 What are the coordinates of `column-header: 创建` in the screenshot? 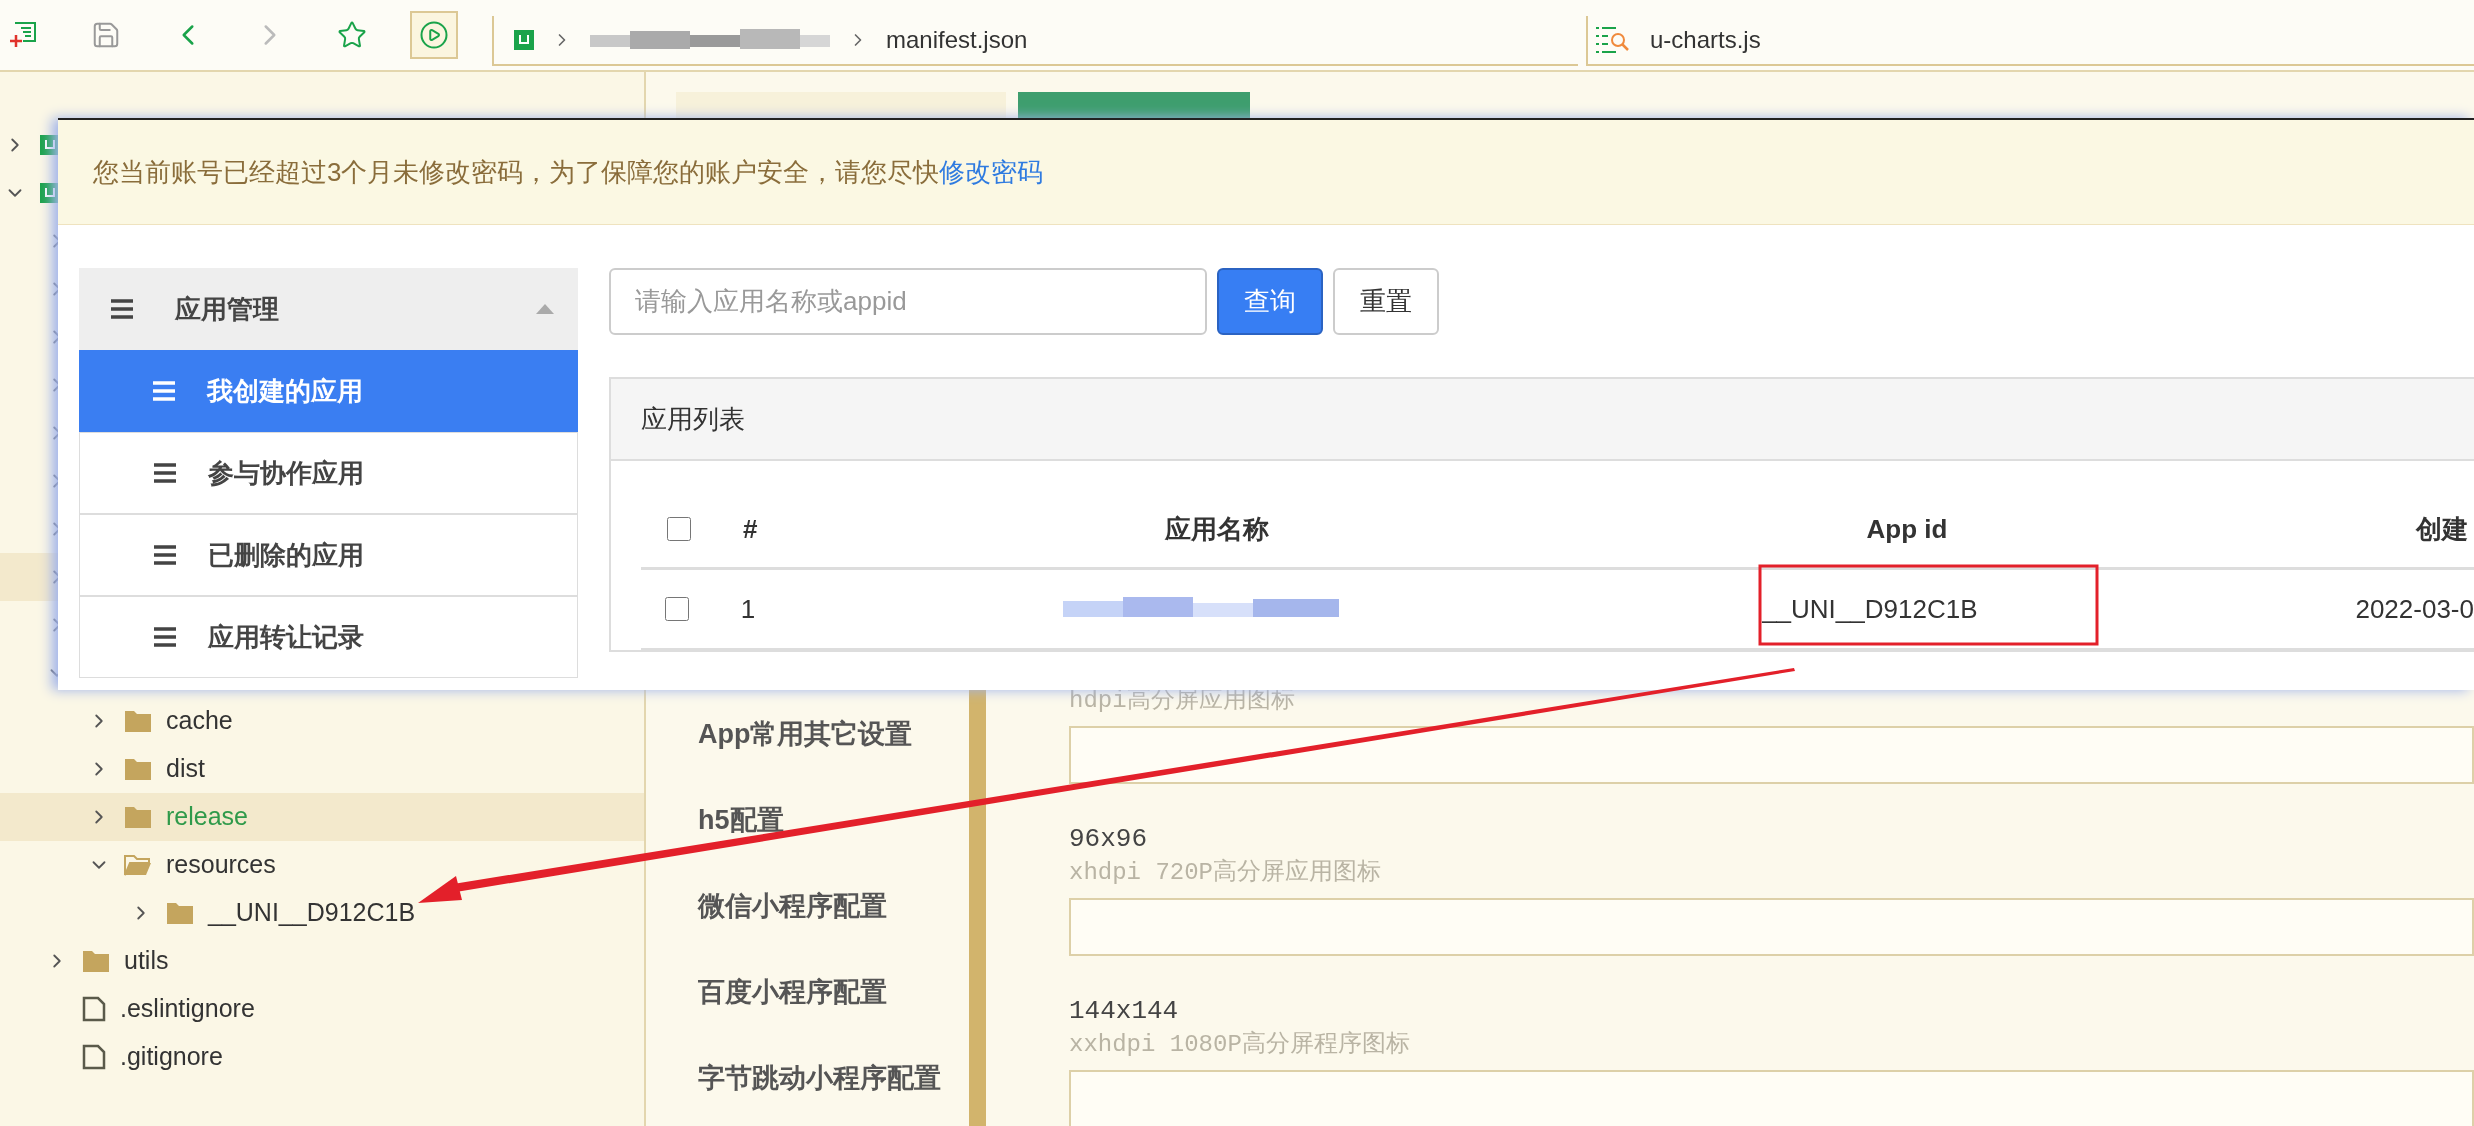 It's located at (2441, 529).